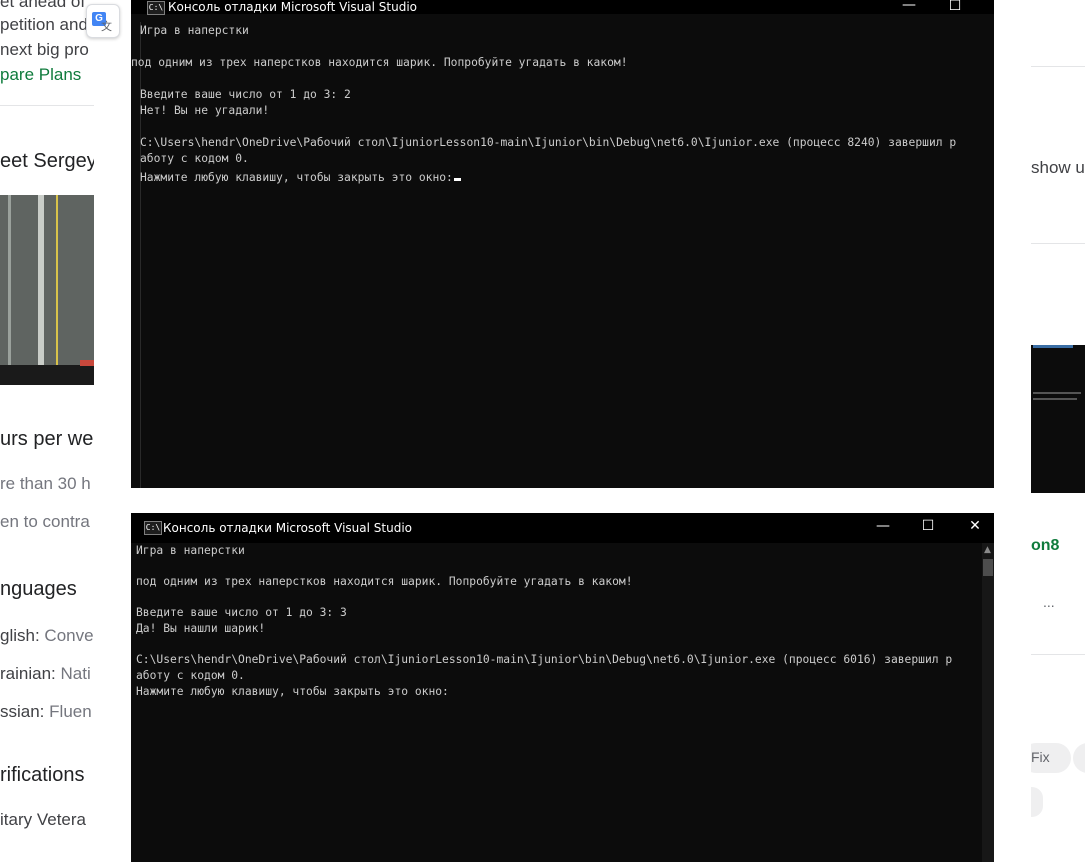 Image resolution: width=1085 pixels, height=862 pixels. Describe the element at coordinates (42, 775) in the screenshot. I see `verifications-heading: rifications` at that location.